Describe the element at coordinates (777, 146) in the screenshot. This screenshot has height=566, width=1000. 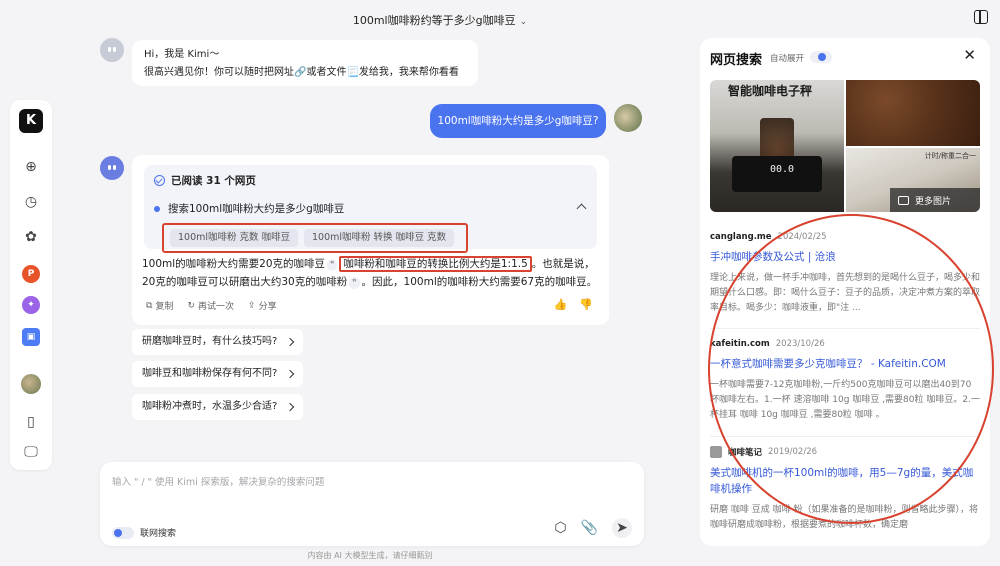
I see `search-image-scale: 智能咖啡电子秤 00.0` at that location.